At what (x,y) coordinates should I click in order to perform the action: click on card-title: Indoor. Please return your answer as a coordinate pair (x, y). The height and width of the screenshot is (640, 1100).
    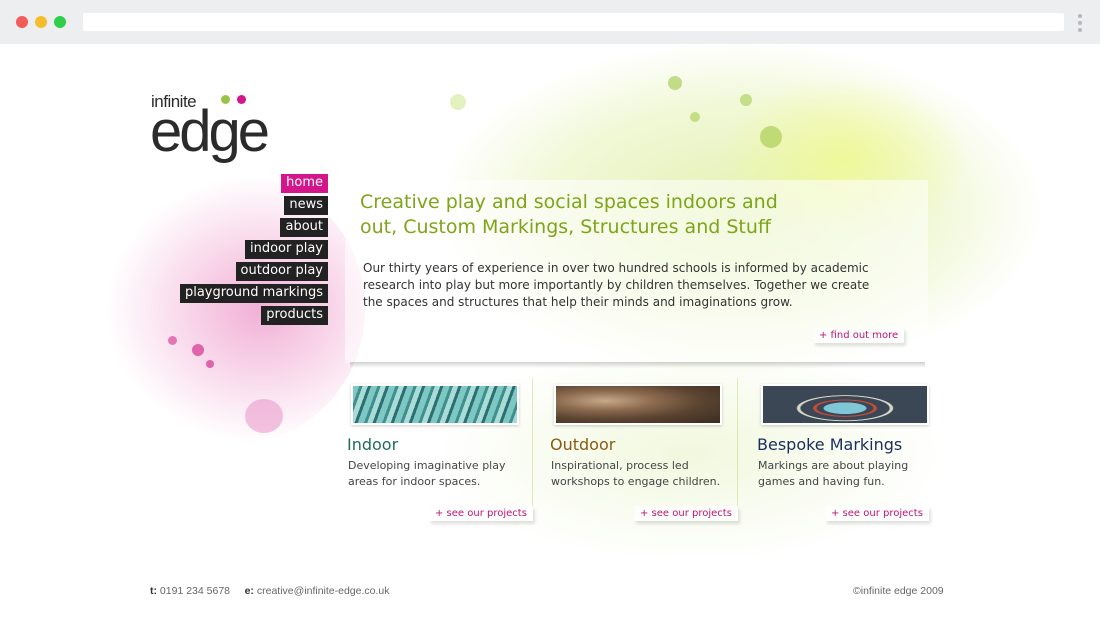
    Looking at the image, I should click on (373, 444).